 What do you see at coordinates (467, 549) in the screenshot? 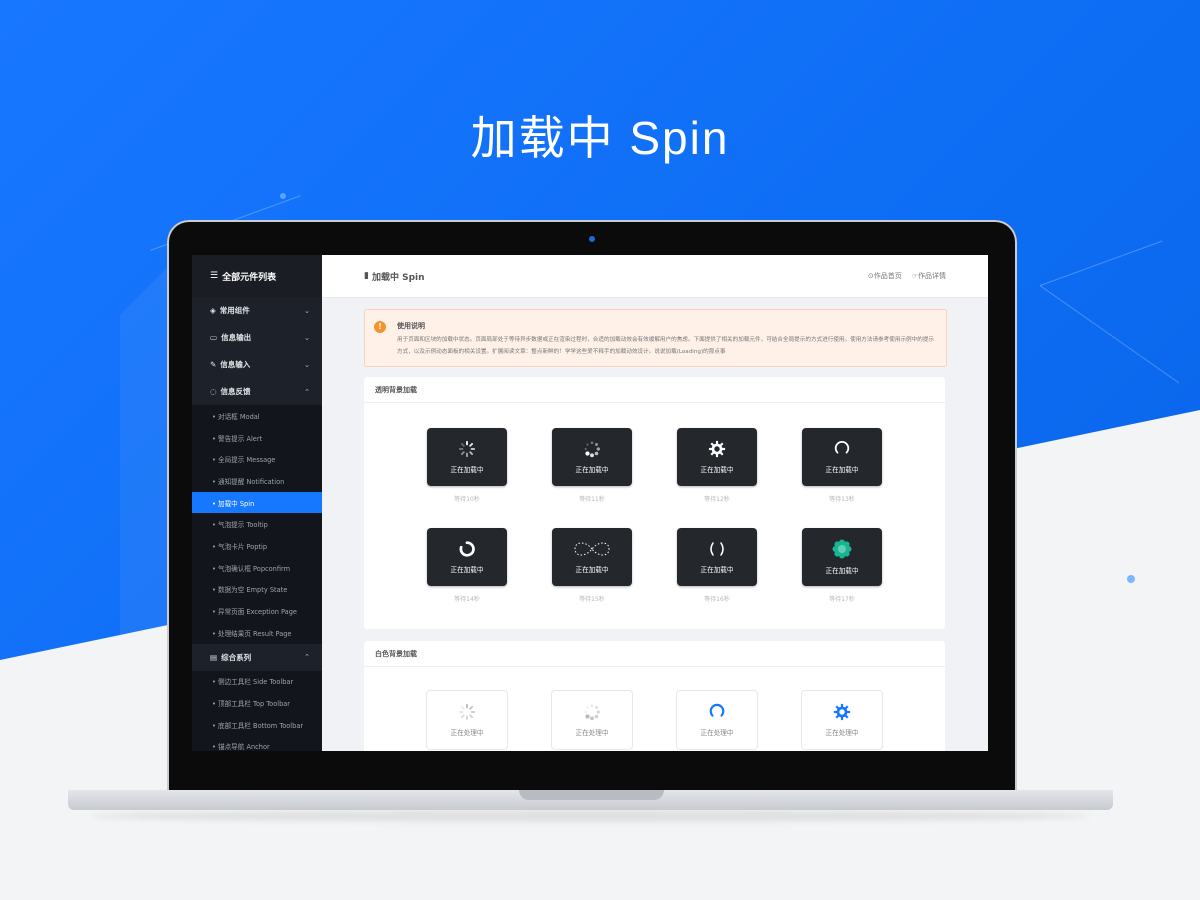
I see `ring-spinner-icon` at bounding box center [467, 549].